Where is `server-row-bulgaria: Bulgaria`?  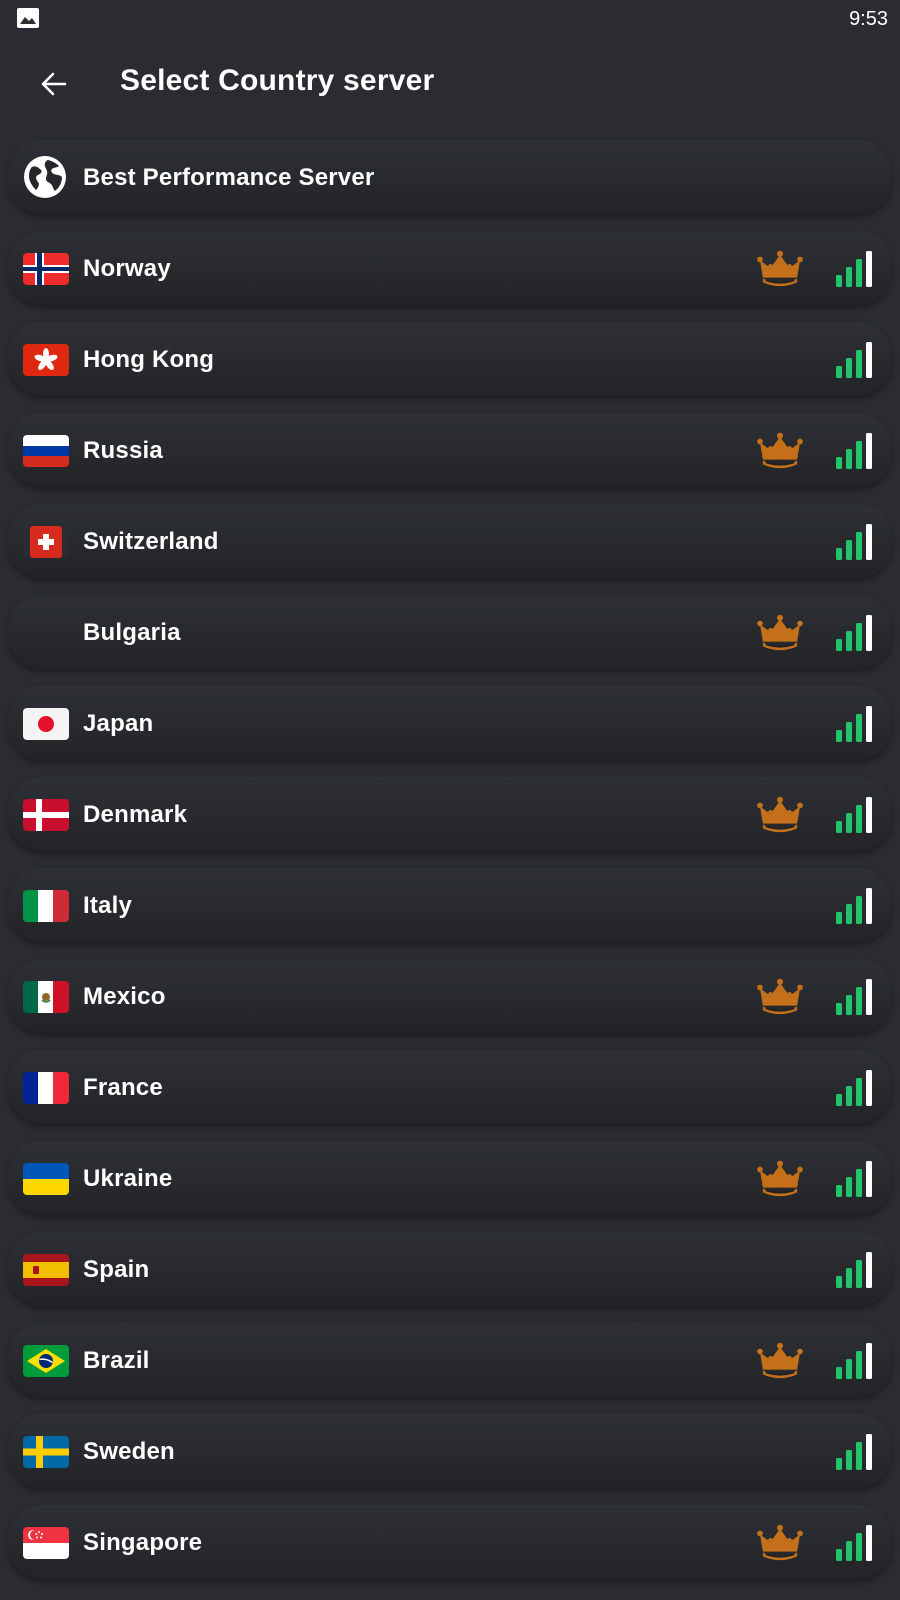 server-row-bulgaria: Bulgaria is located at coordinates (450, 632).